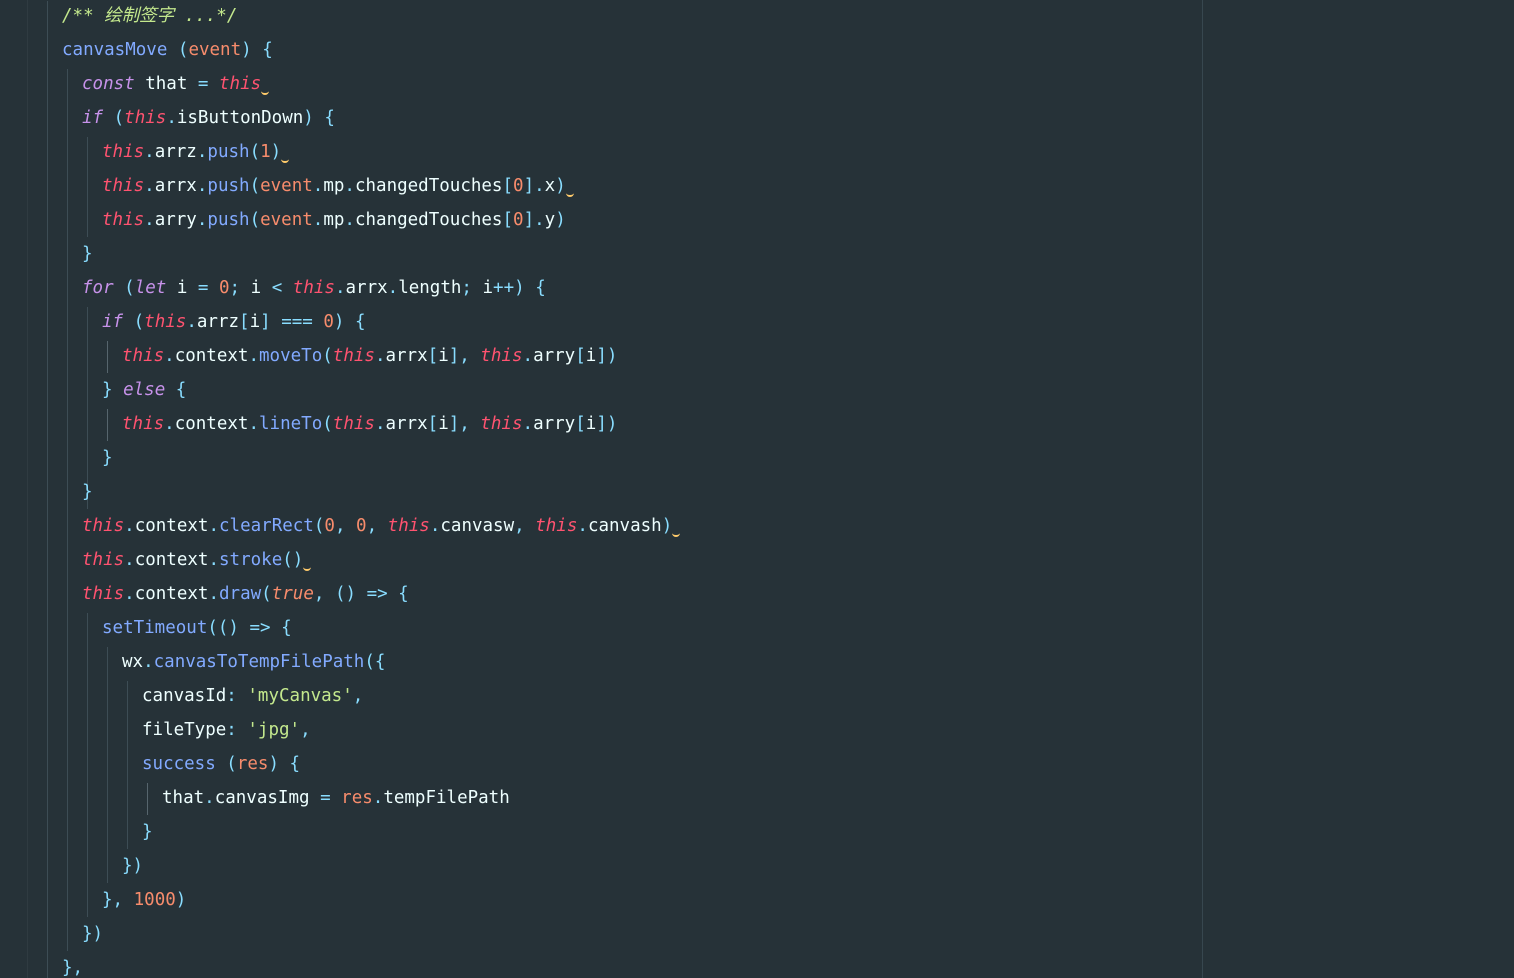  What do you see at coordinates (176, 84) in the screenshot?
I see `code-line: const that = this` at bounding box center [176, 84].